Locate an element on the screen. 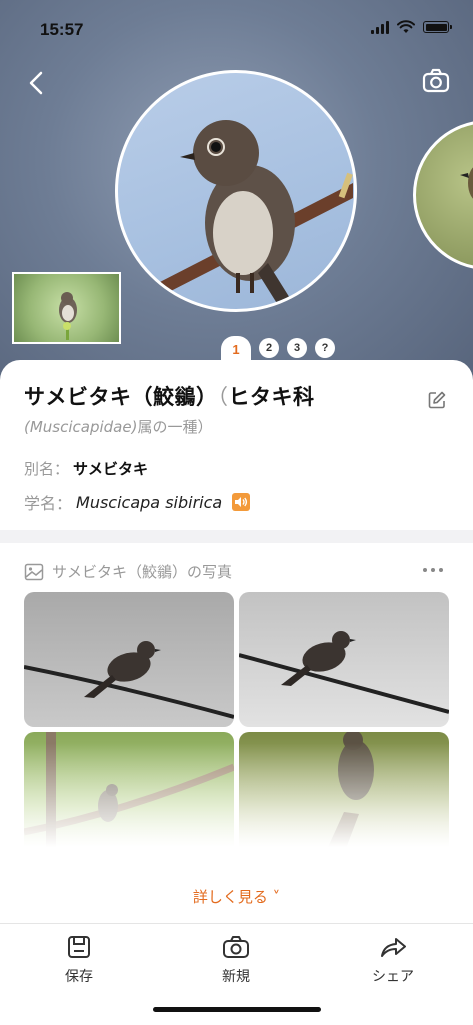 The width and height of the screenshot is (473, 1025). new-tab-label: 新規 is located at coordinates (236, 977).